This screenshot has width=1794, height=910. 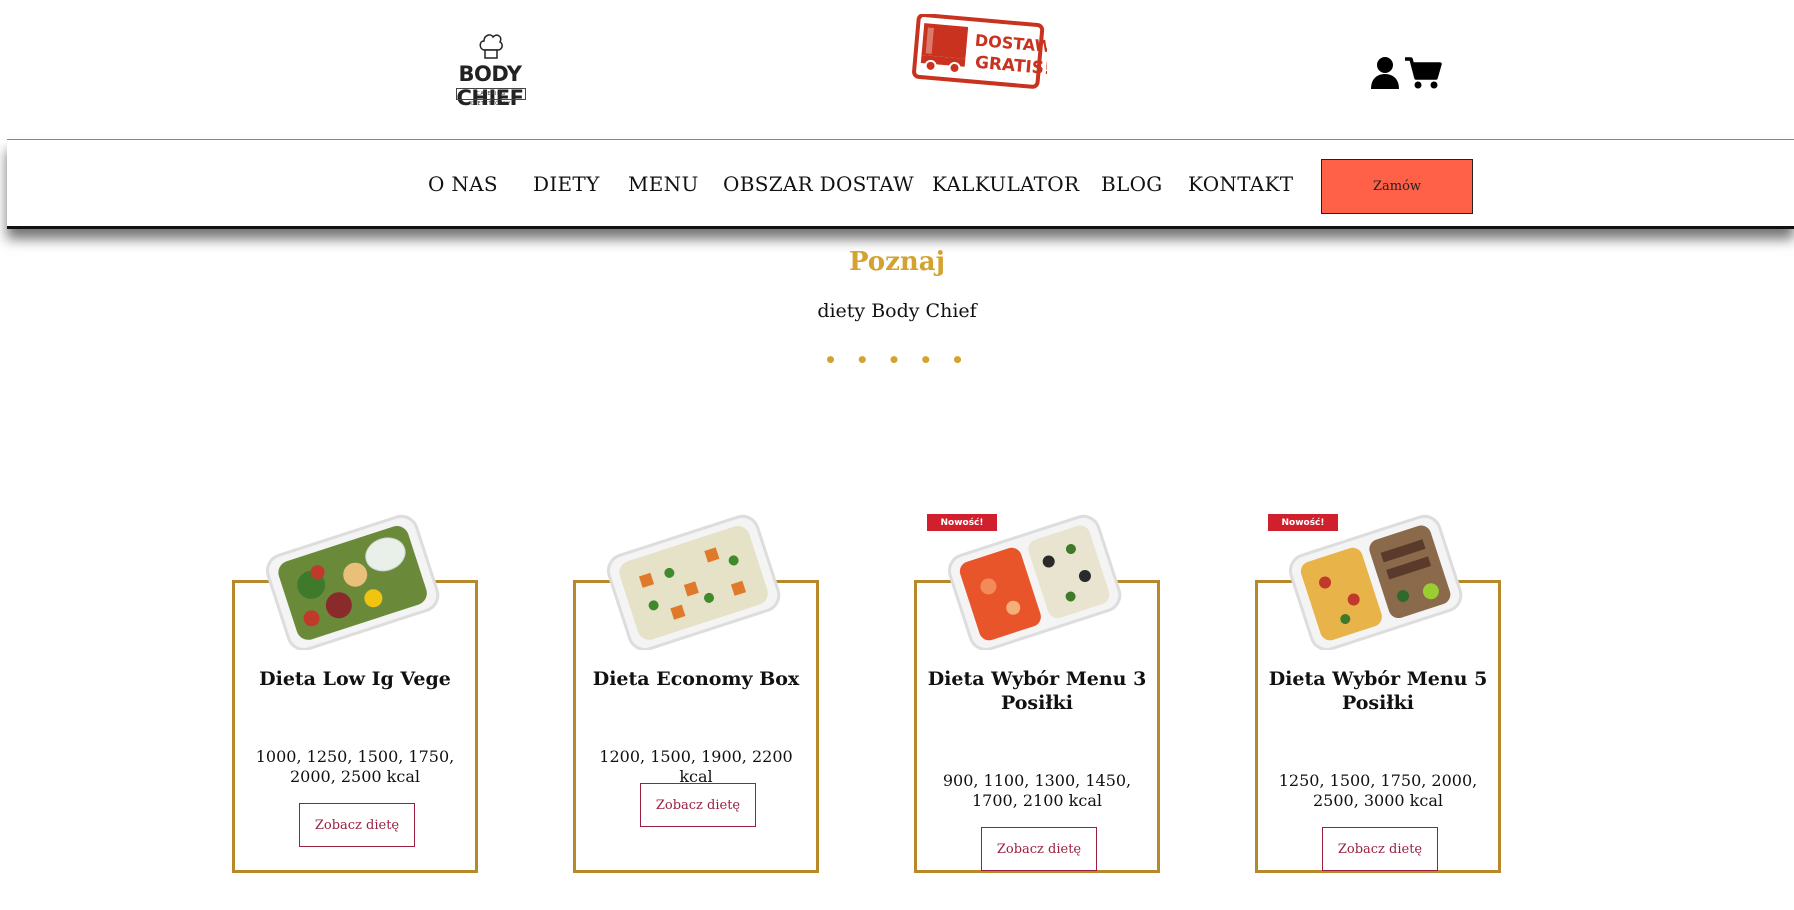 What do you see at coordinates (566, 184) in the screenshot?
I see `nav-item-diety: DIETY` at bounding box center [566, 184].